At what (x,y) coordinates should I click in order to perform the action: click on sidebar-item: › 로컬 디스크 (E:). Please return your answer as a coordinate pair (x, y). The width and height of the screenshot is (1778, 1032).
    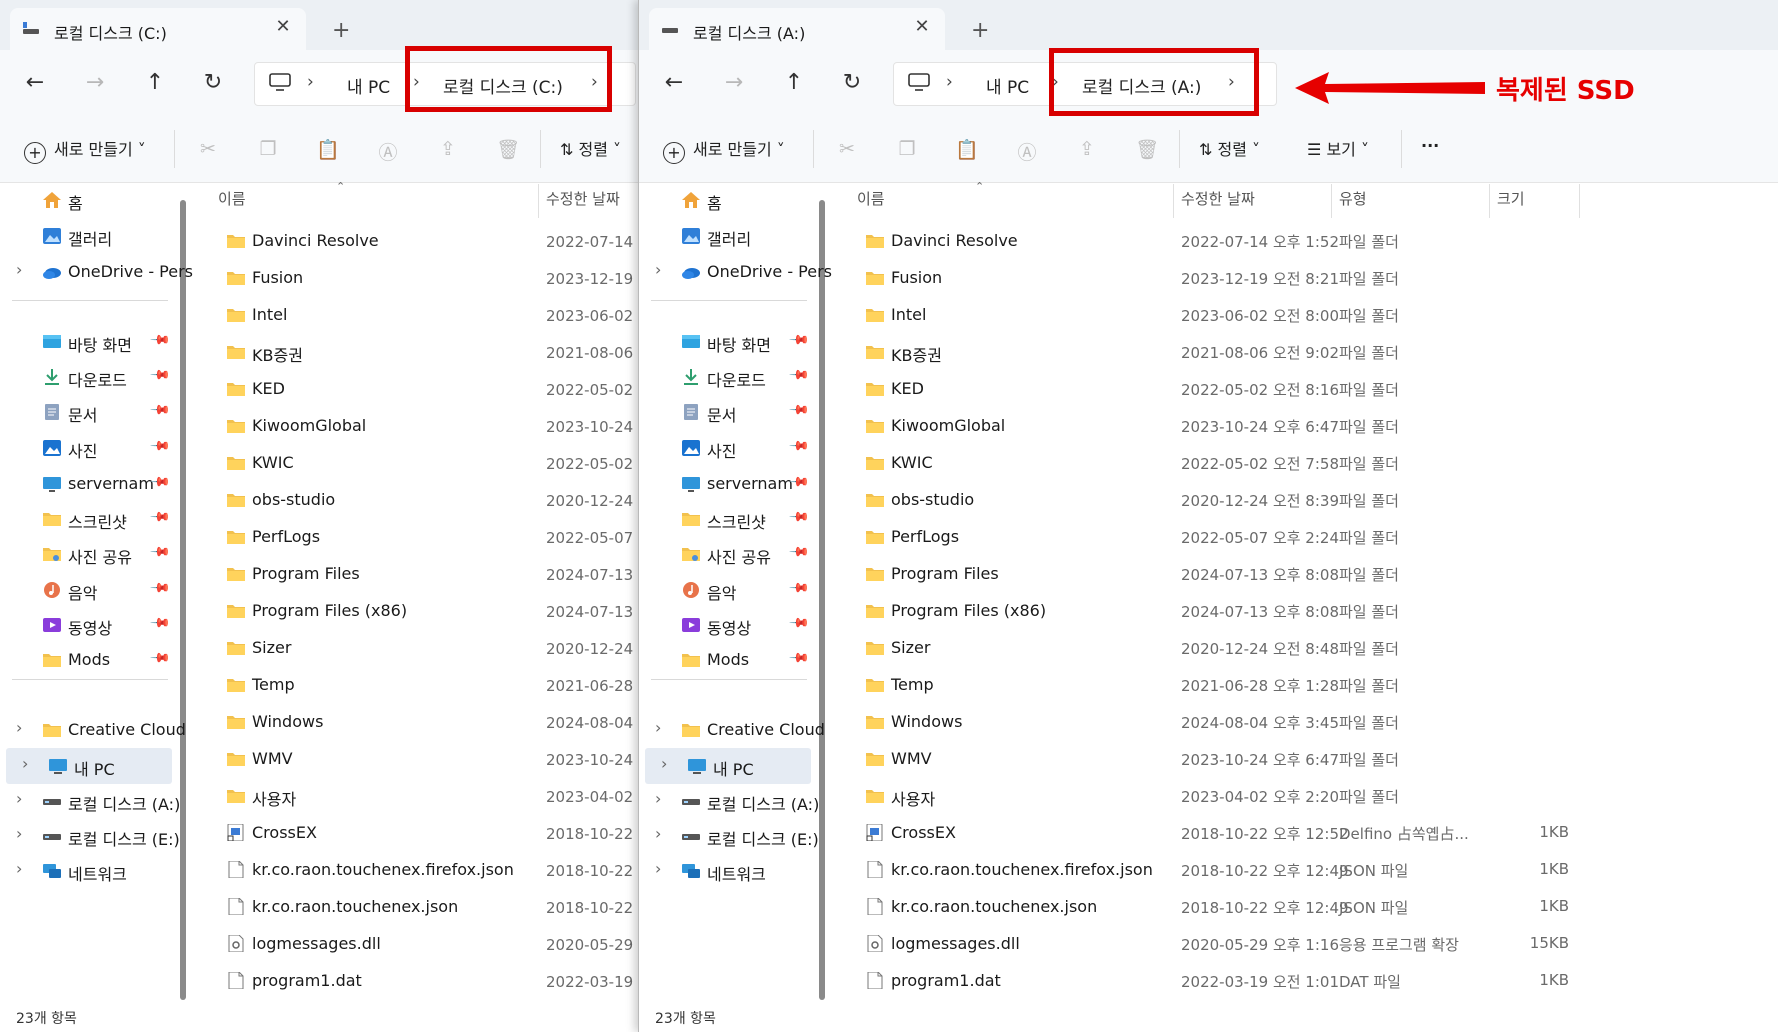
    Looking at the image, I should click on (729, 836).